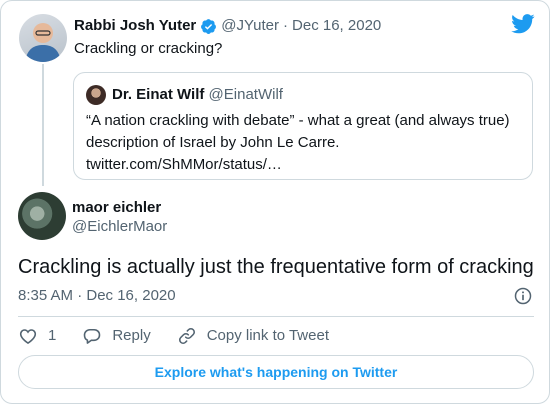 The height and width of the screenshot is (404, 550). Describe the element at coordinates (131, 335) in the screenshot. I see `reply-label: Reply` at that location.